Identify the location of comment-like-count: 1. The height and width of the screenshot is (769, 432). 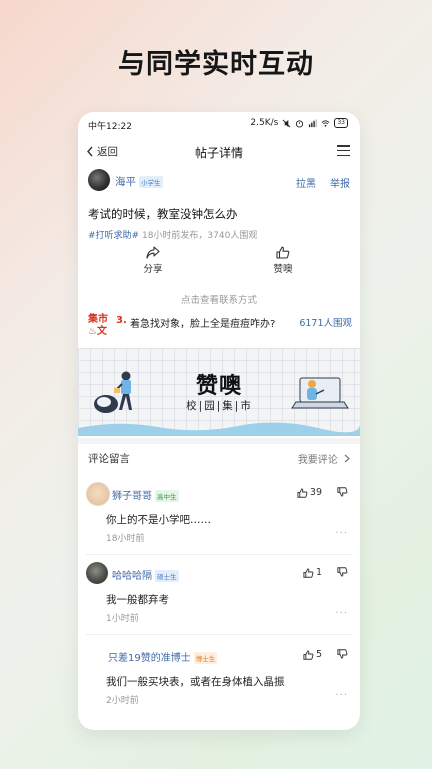
(318, 572).